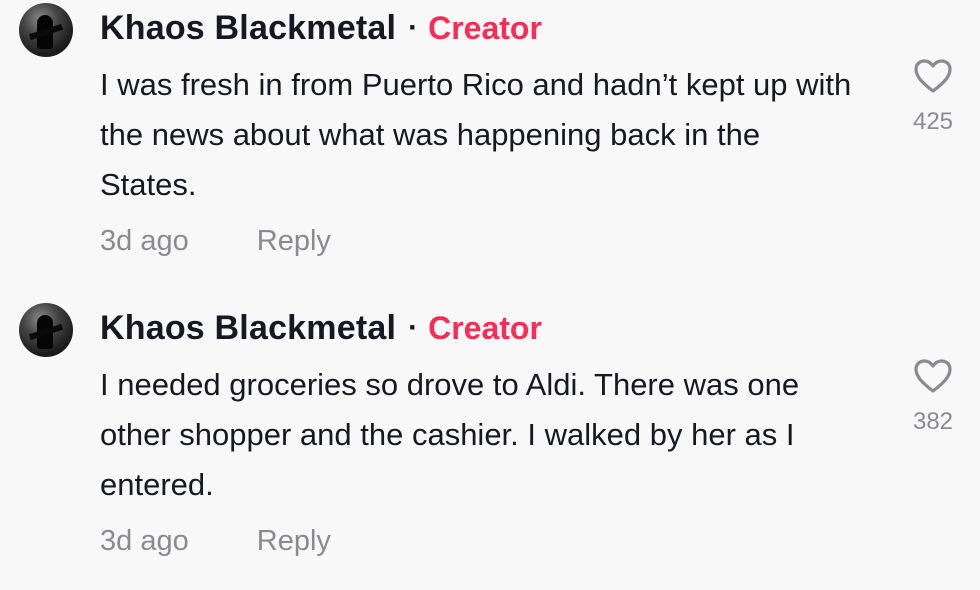 Image resolution: width=980 pixels, height=590 pixels. Describe the element at coordinates (933, 421) in the screenshot. I see `like-count: 382` at that location.